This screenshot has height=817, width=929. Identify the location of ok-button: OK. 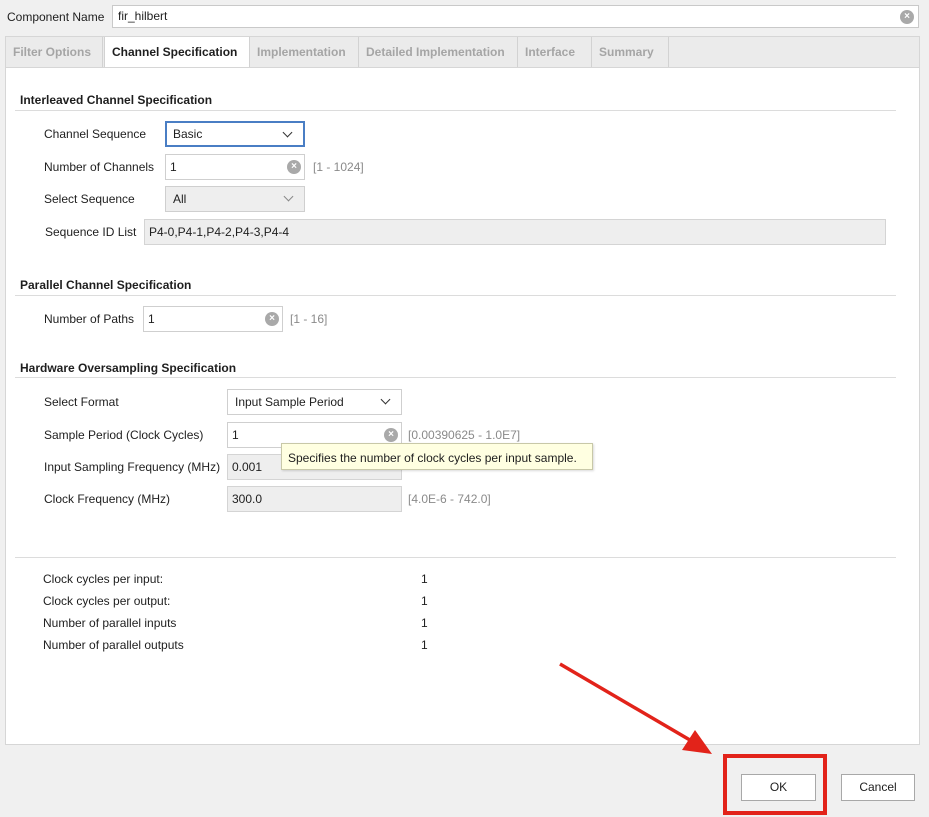
(778, 787).